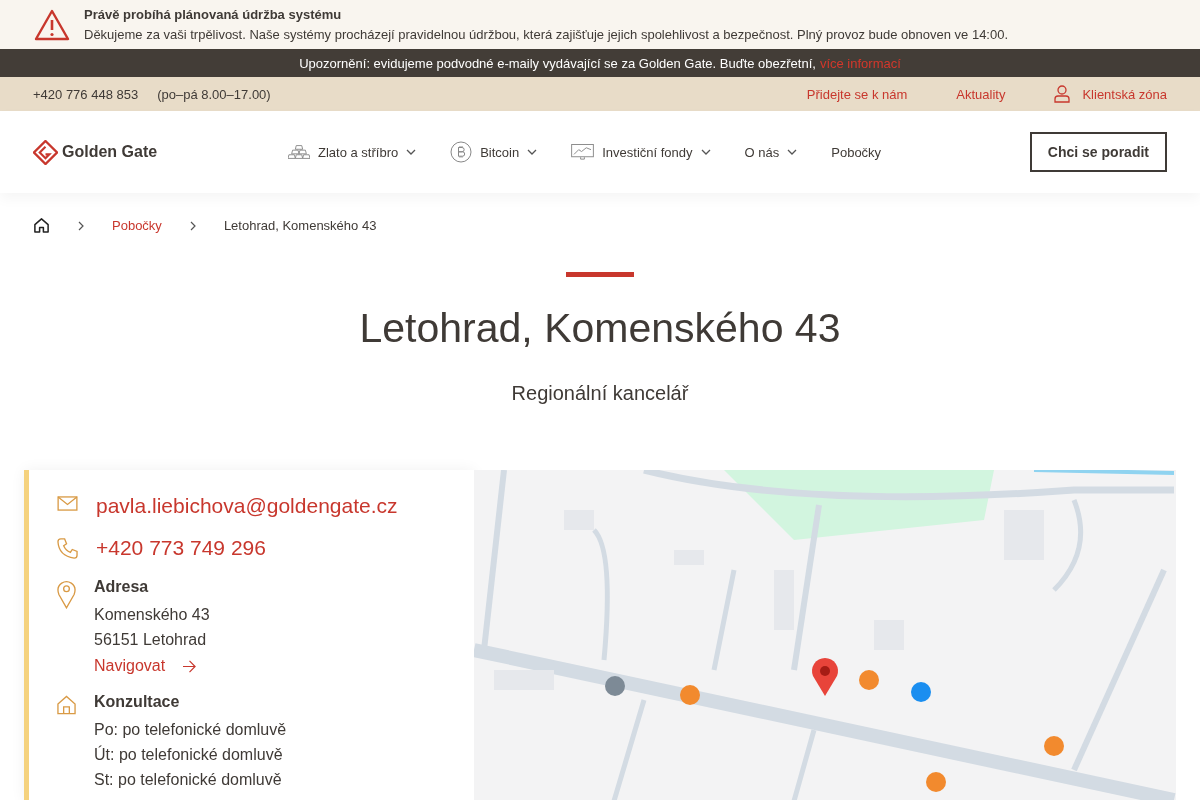 This screenshot has width=1200, height=800. What do you see at coordinates (213, 14) in the screenshot?
I see `maintenance-title: Právě probíhá plánovaná údržba systému` at bounding box center [213, 14].